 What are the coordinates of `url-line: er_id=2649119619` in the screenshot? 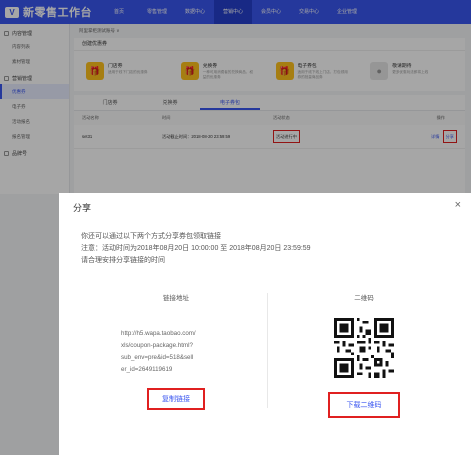 It's located at (147, 369).